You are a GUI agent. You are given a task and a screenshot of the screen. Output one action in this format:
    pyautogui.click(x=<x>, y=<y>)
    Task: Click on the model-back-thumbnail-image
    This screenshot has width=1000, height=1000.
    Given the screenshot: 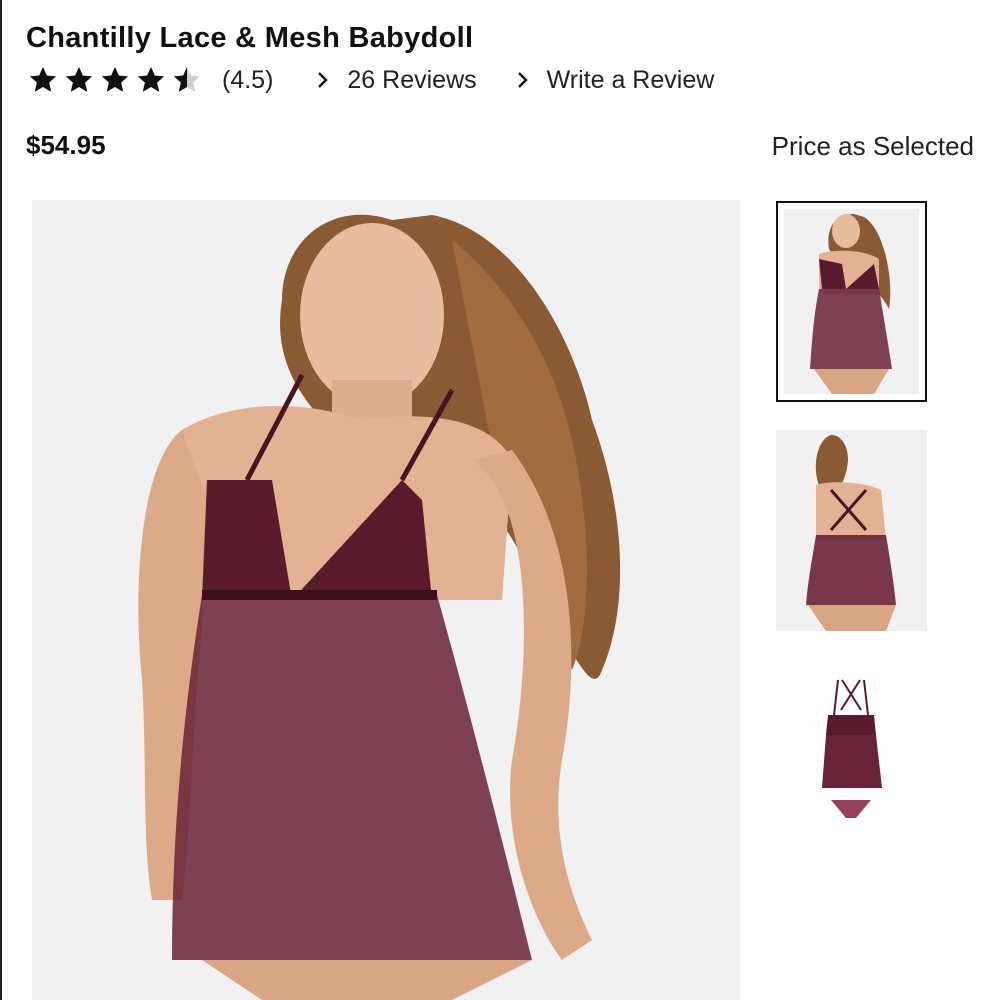 What is the action you would take?
    pyautogui.click(x=851, y=533)
    